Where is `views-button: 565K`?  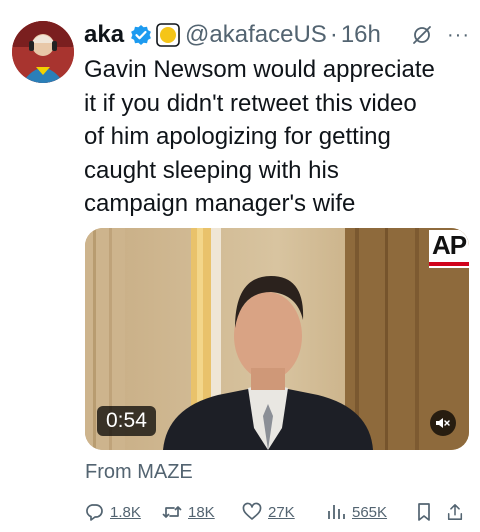
views-button: 565K is located at coordinates (370, 512).